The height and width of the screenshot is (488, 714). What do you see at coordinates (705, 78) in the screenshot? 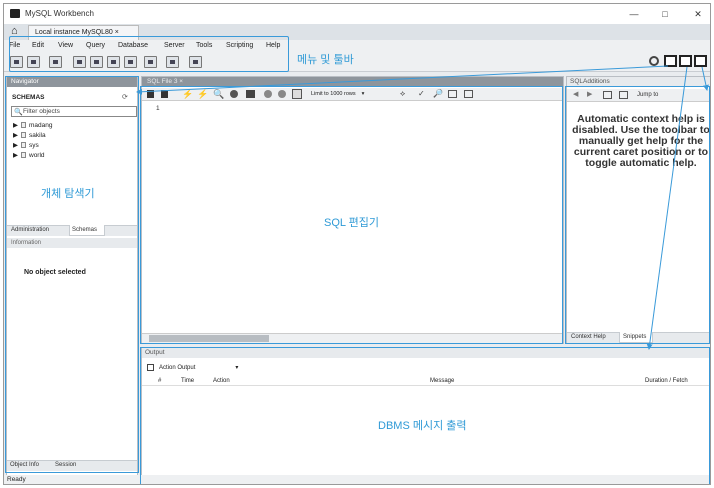
I see `arrow-to-sql-additions` at bounding box center [705, 78].